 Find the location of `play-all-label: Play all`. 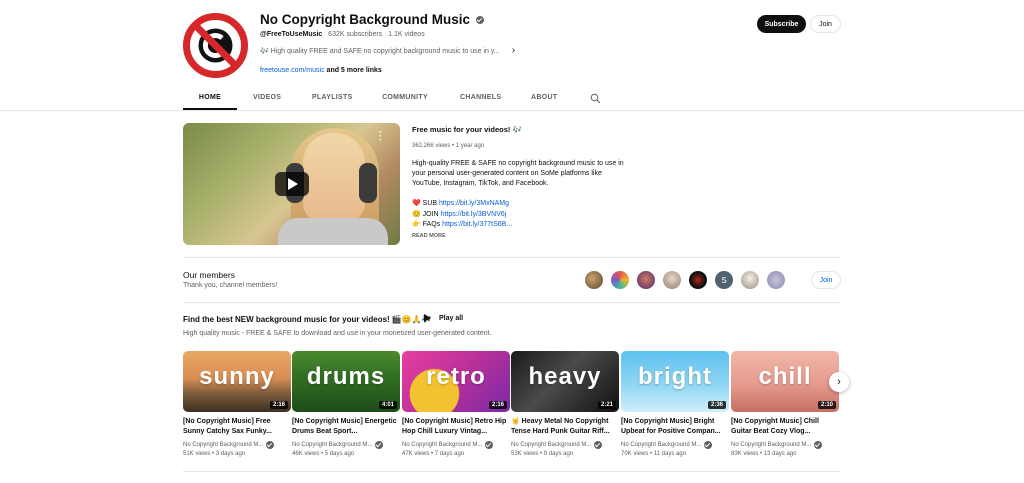

play-all-label: Play all is located at coordinates (451, 318).